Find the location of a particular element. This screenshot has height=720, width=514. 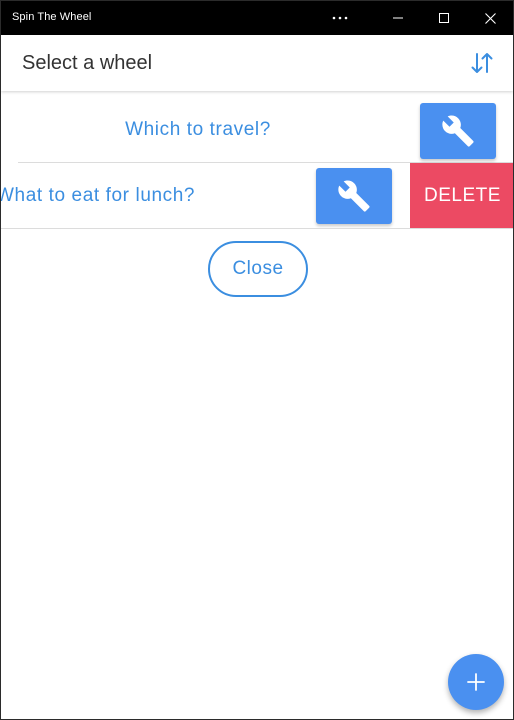

close-icon is located at coordinates (490, 18).